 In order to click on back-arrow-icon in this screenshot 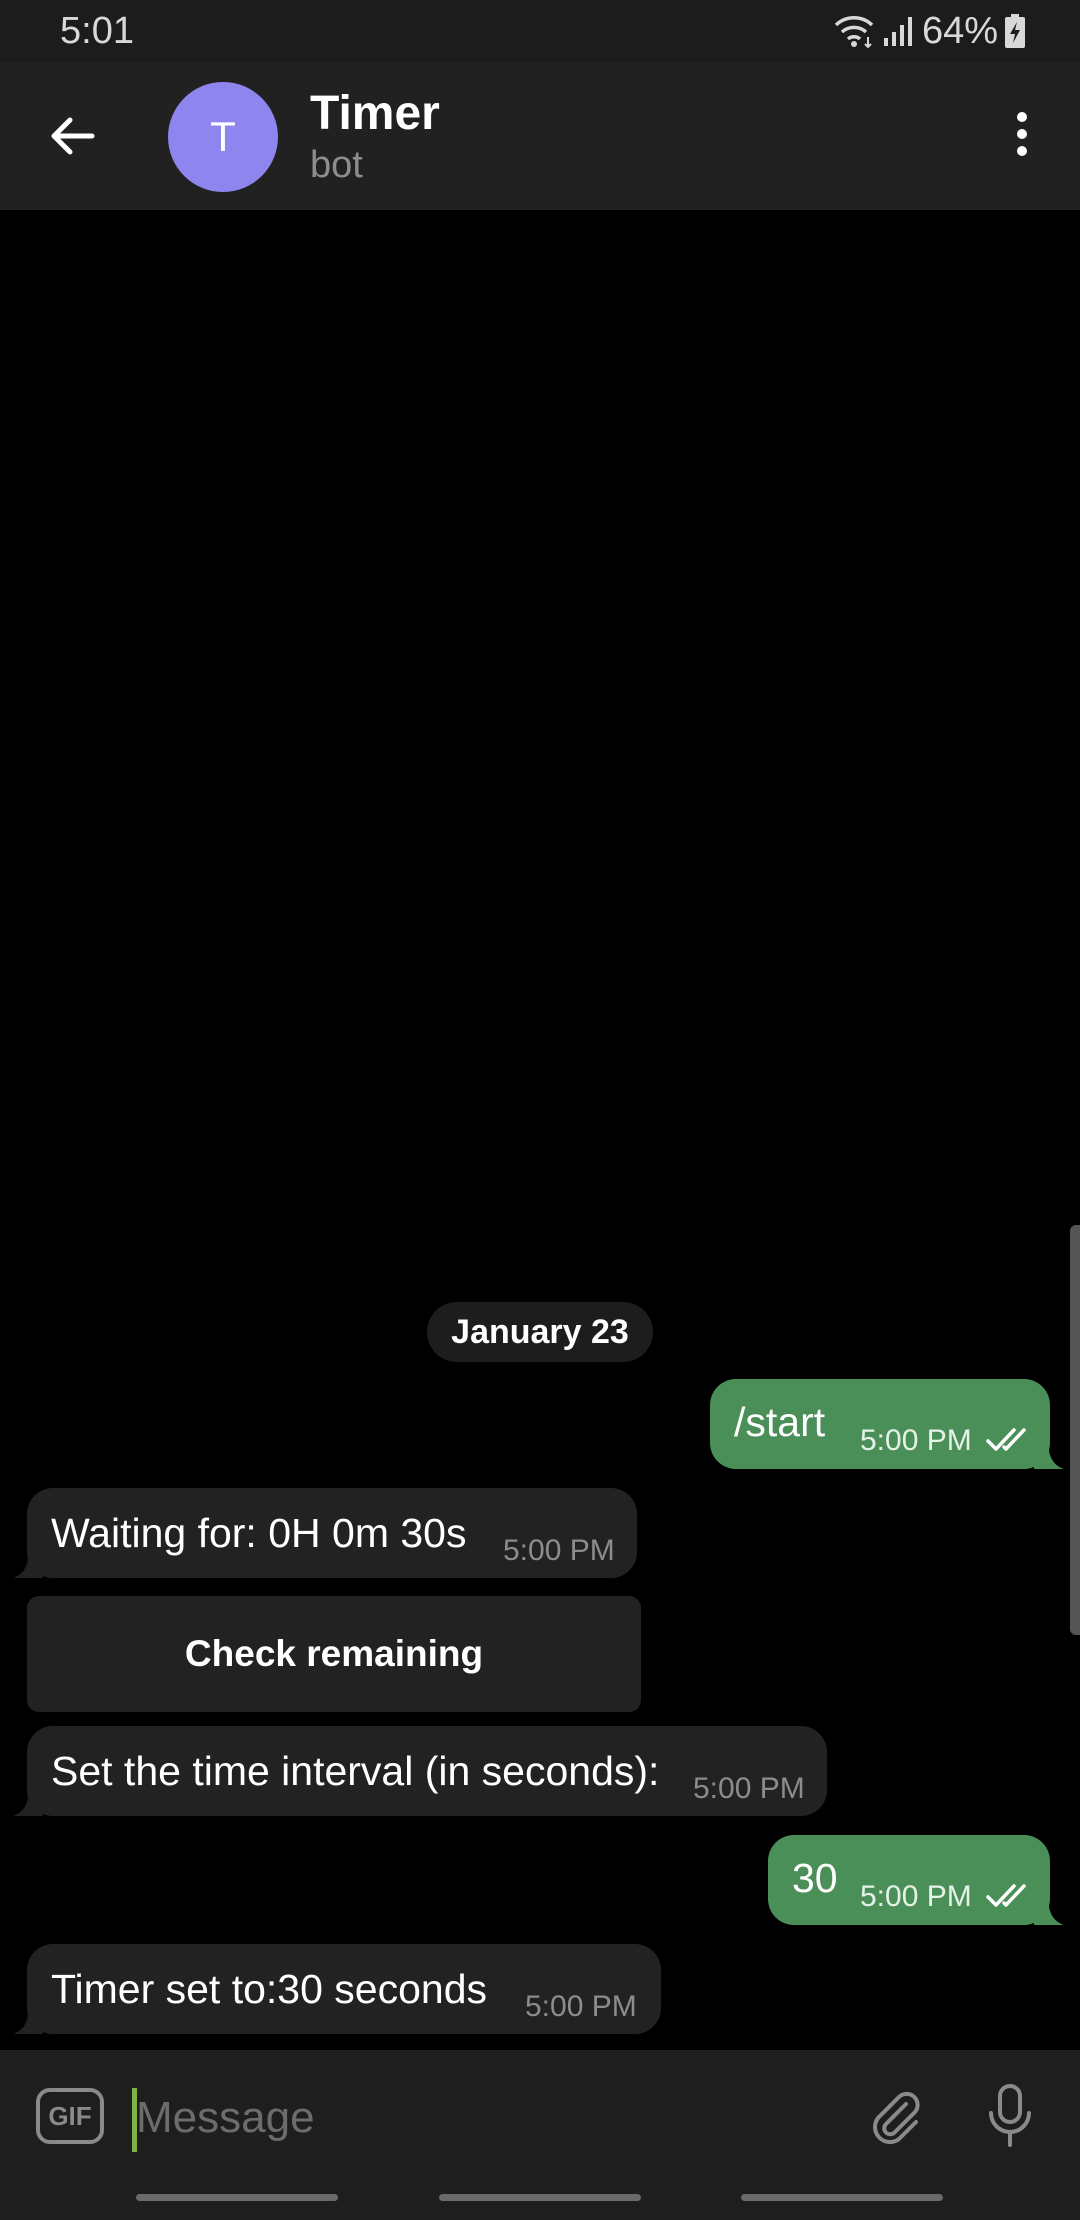, I will do `click(72, 138)`.